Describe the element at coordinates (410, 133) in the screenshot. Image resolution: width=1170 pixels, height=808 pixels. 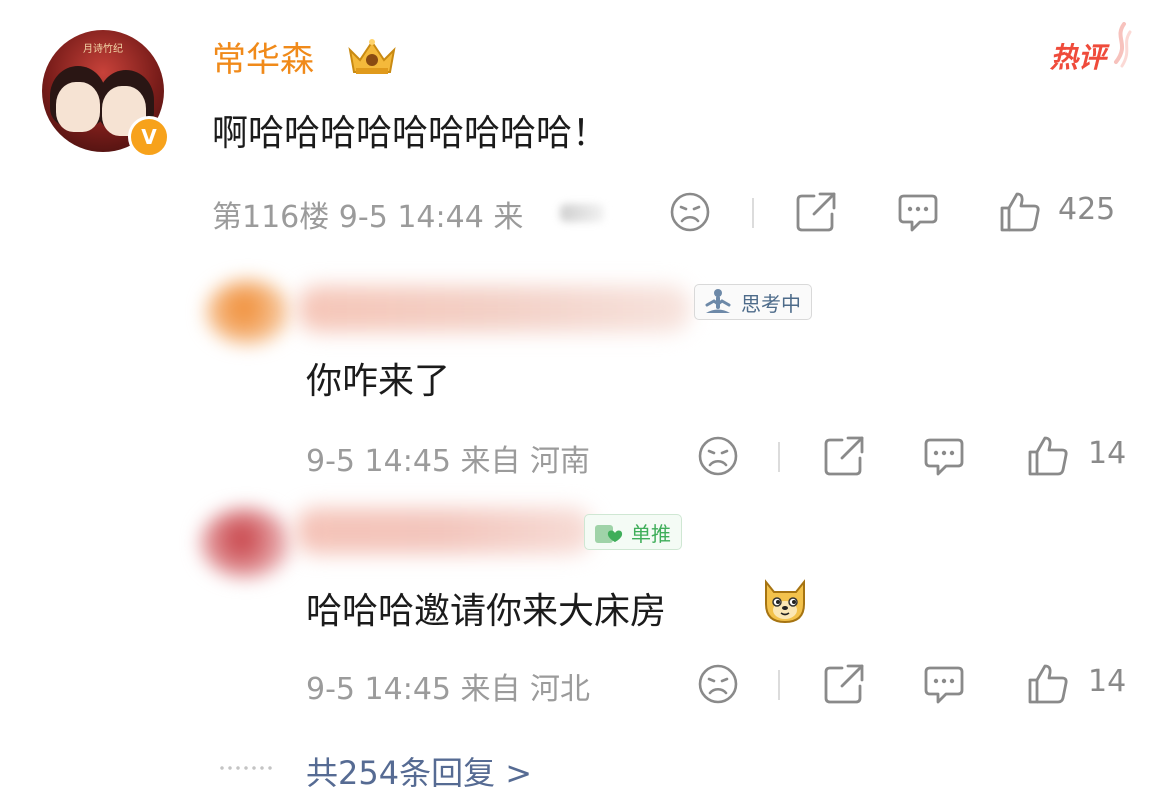
I see `comment-text: 啊哈哈哈哈哈哈哈哈哈！` at that location.